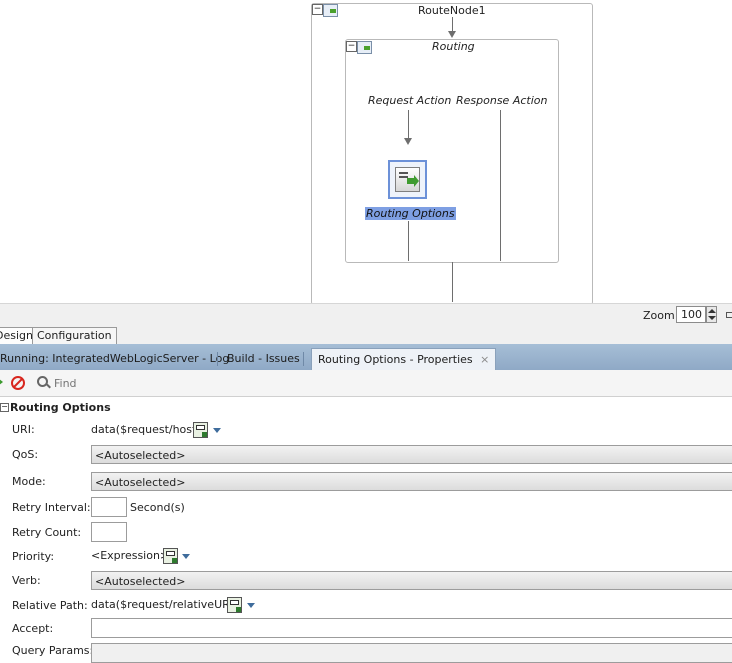 The height and width of the screenshot is (663, 732). Describe the element at coordinates (50, 605) in the screenshot. I see `relative-path-label: Relative Path:` at that location.